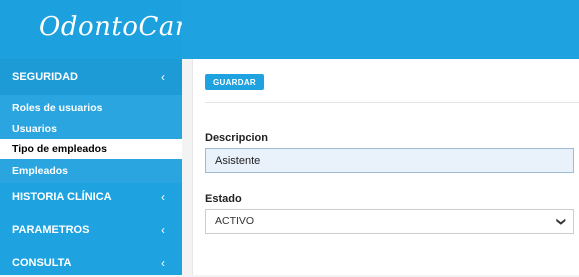  Describe the element at coordinates (91, 263) in the screenshot. I see `sidebar-section-consulta: CONSULTA ‹` at that location.